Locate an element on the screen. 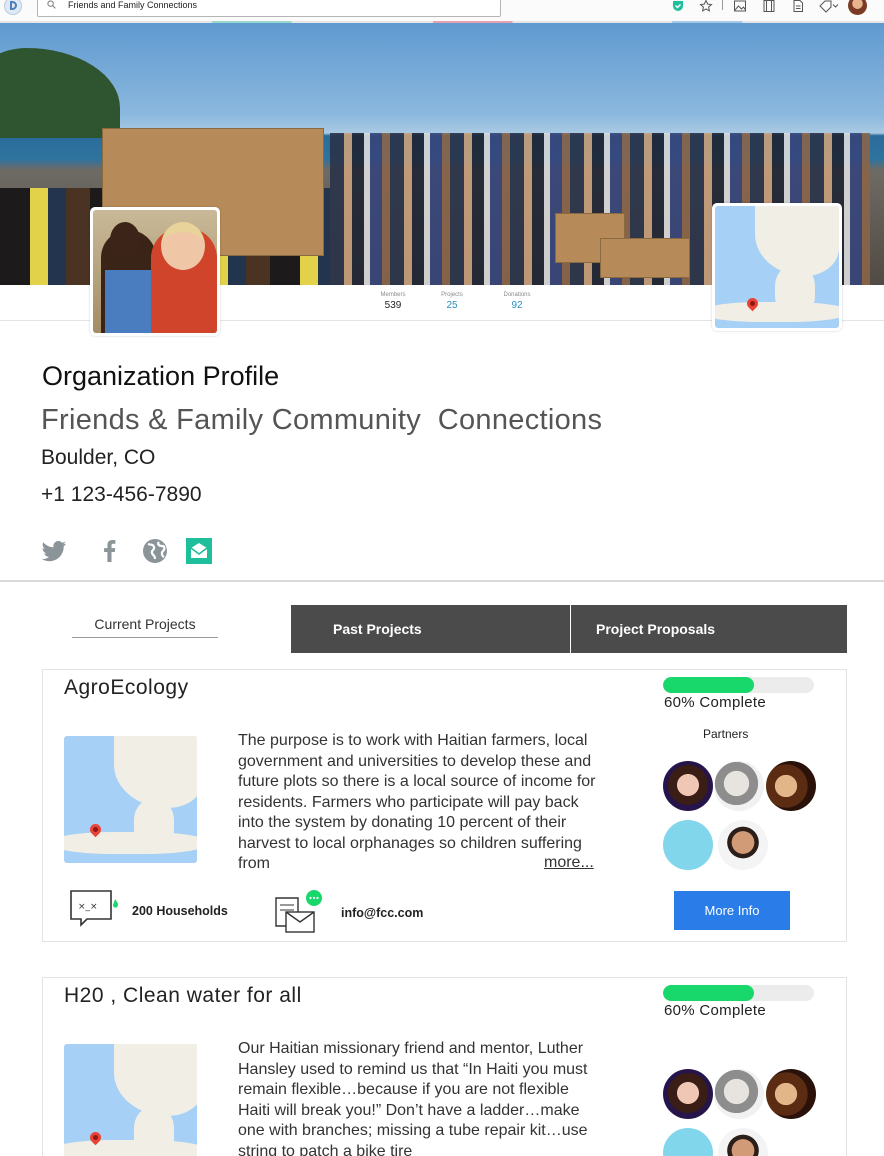  org-phone: +1 123-456-7890 is located at coordinates (121, 495).